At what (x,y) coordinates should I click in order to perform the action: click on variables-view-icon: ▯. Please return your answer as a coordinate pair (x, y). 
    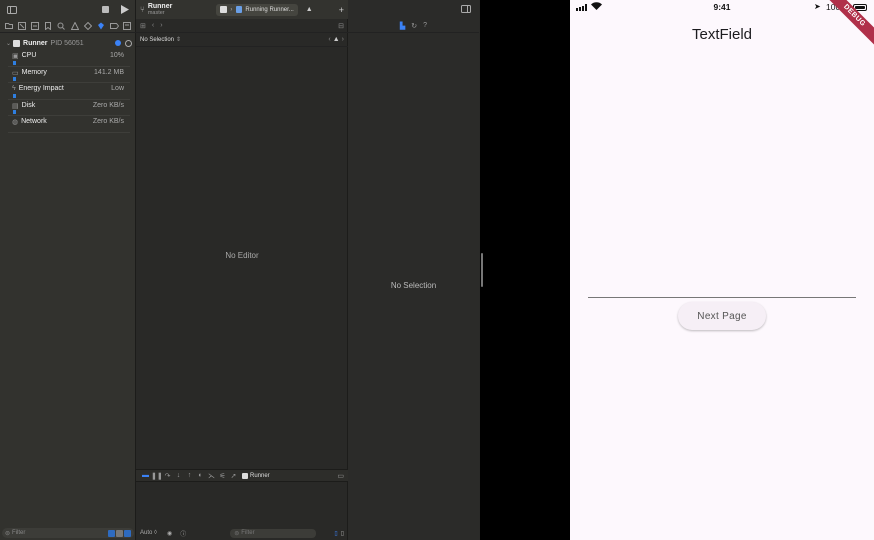
    Looking at the image, I should click on (335, 533).